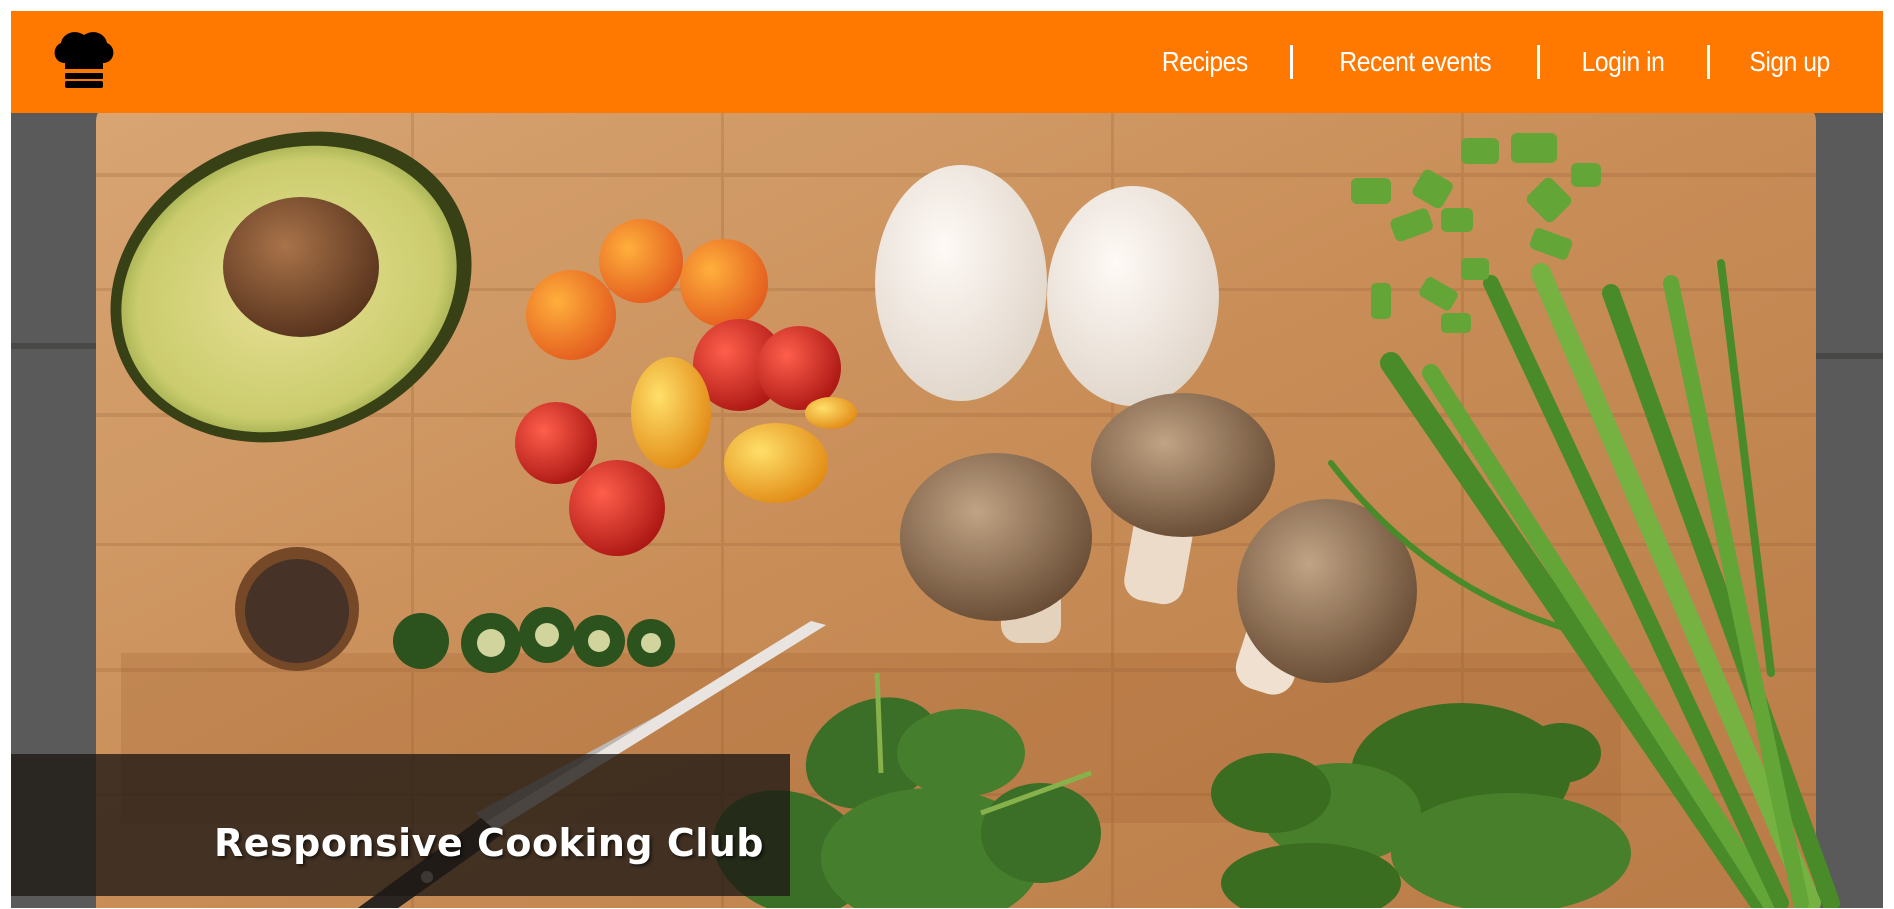  What do you see at coordinates (1623, 62) in the screenshot?
I see `nav-login-link: Login in` at bounding box center [1623, 62].